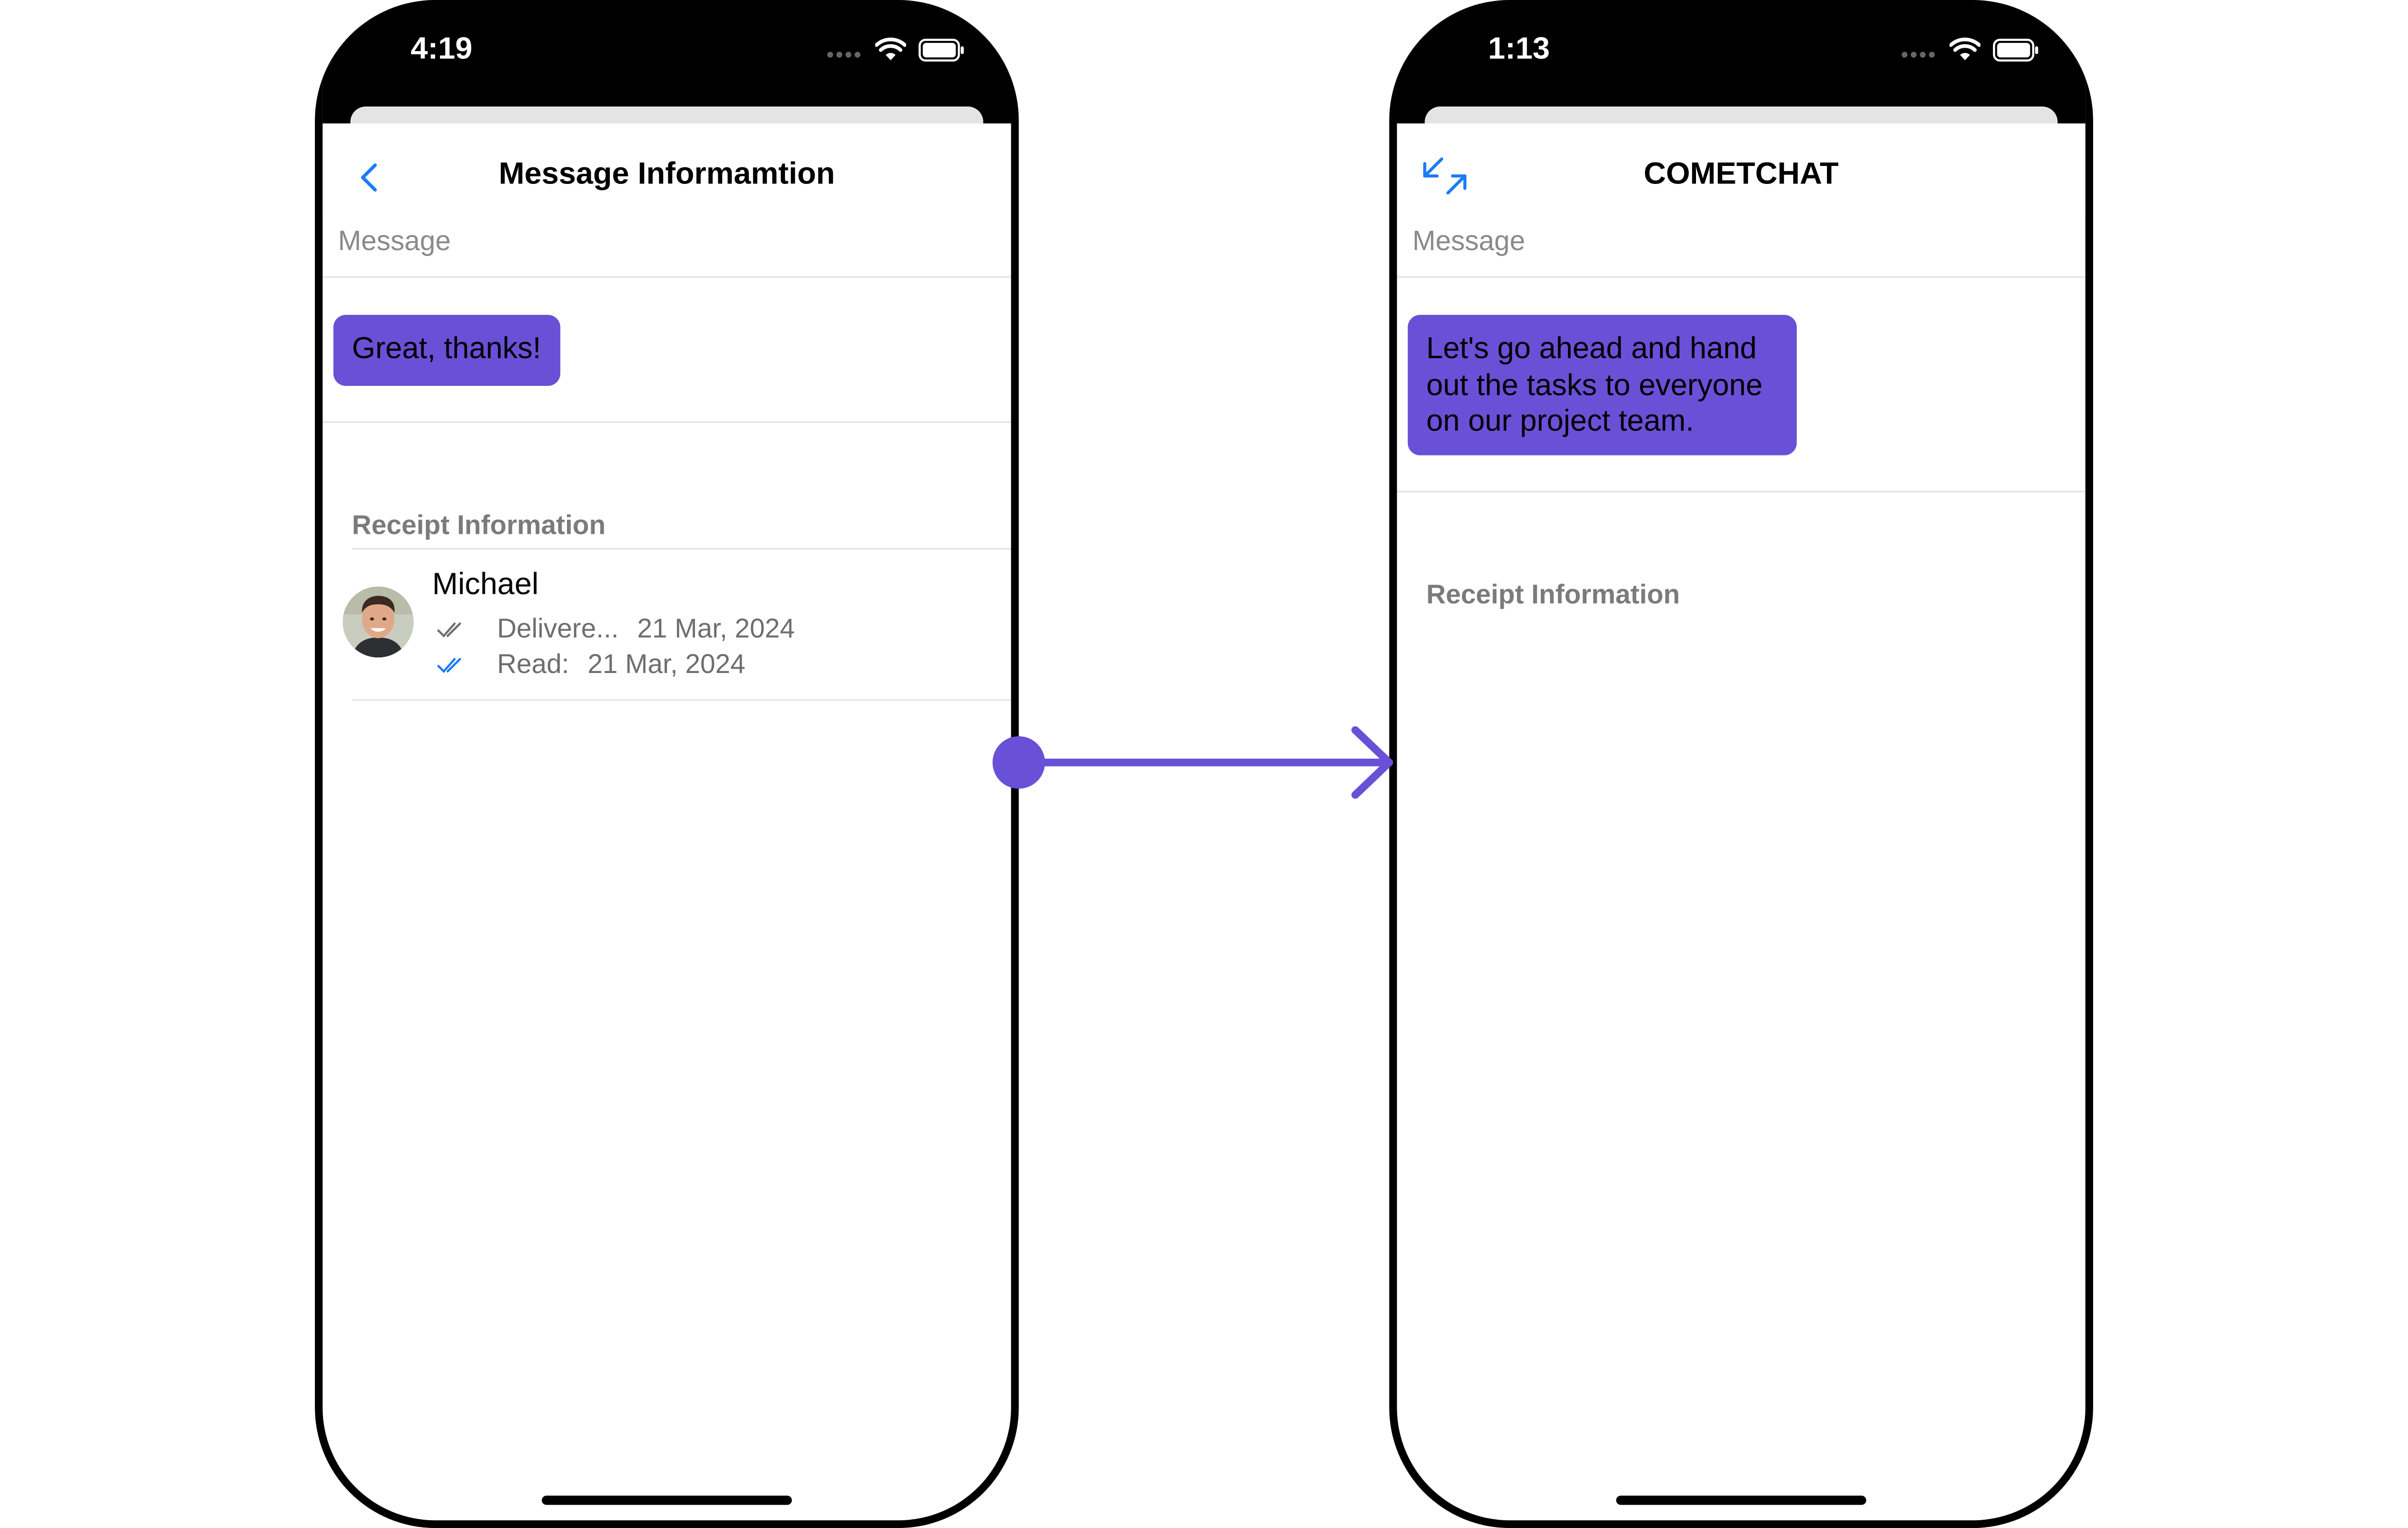 Image resolution: width=2408 pixels, height=1528 pixels. What do you see at coordinates (533, 664) in the screenshot?
I see `read-label: Read:` at bounding box center [533, 664].